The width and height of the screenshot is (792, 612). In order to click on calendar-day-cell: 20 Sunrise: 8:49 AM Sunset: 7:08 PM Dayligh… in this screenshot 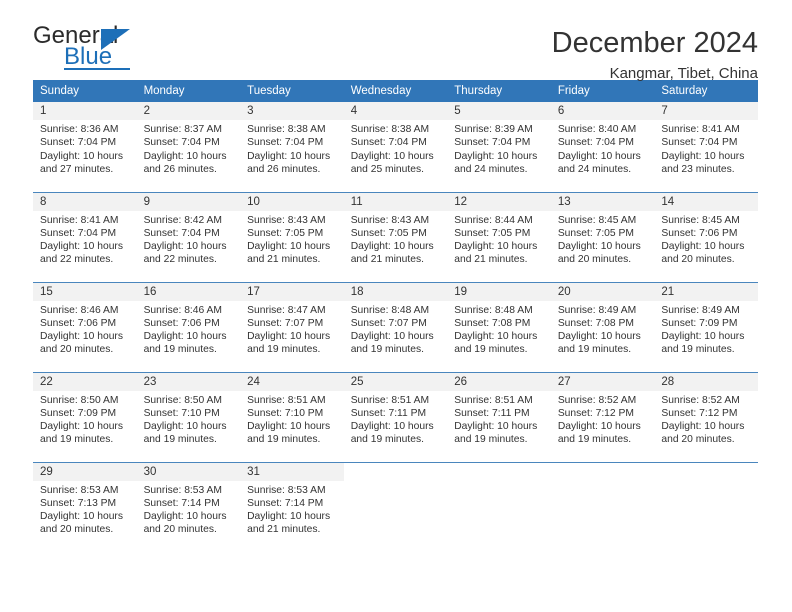, I will do `click(602, 326)`.